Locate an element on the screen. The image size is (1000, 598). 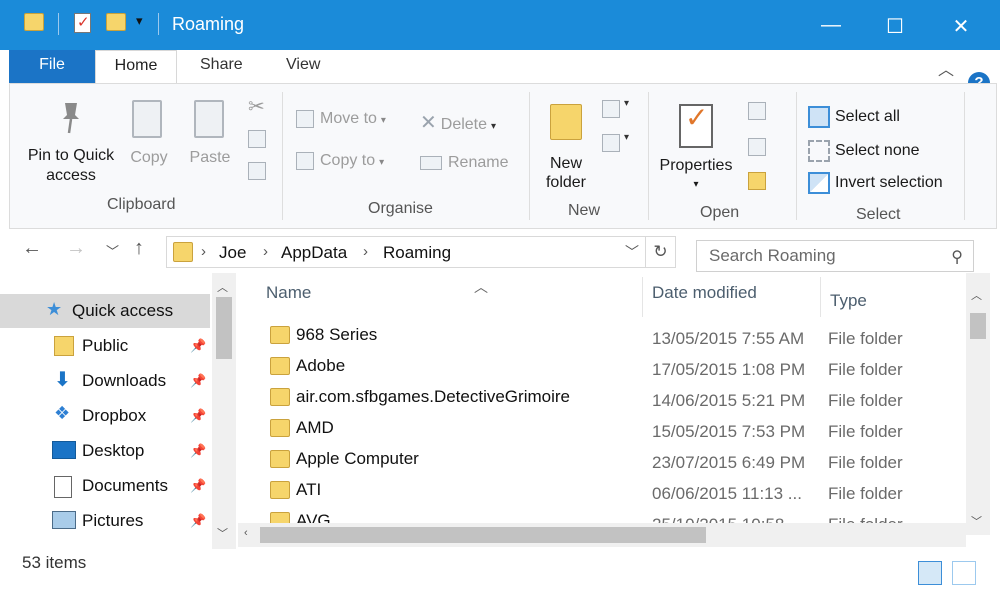
file-list-horizontal-scrollbar: ‹ is located at coordinates (602, 535).